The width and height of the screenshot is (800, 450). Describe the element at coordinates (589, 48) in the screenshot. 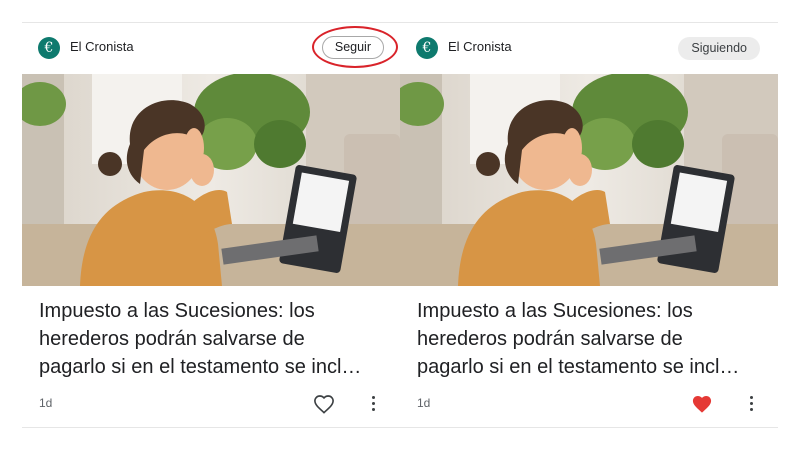

I see `card-header: € El Cronista Siguiendo` at that location.